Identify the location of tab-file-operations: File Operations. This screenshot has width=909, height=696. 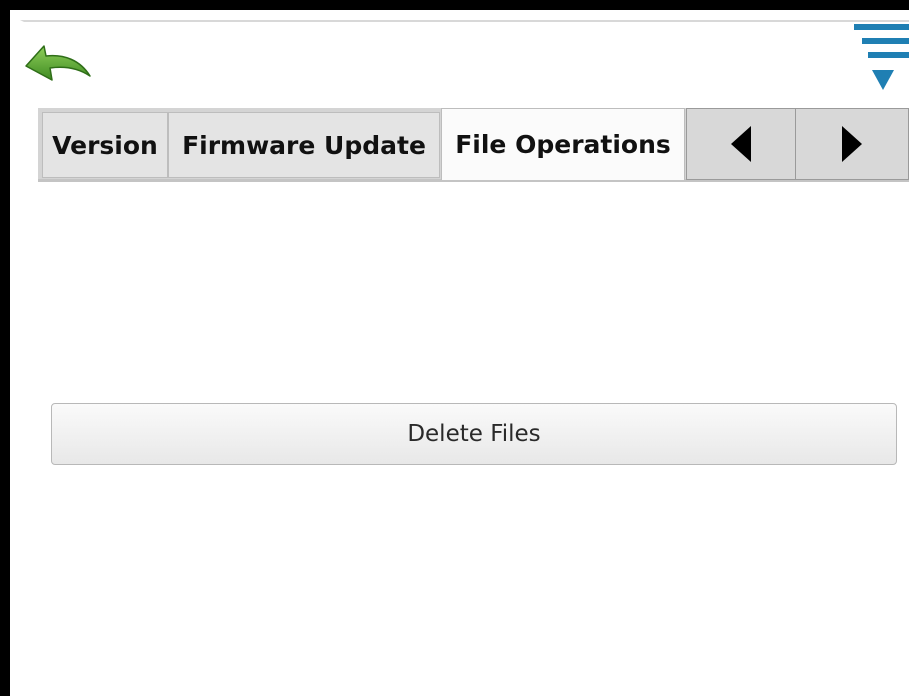
(563, 144).